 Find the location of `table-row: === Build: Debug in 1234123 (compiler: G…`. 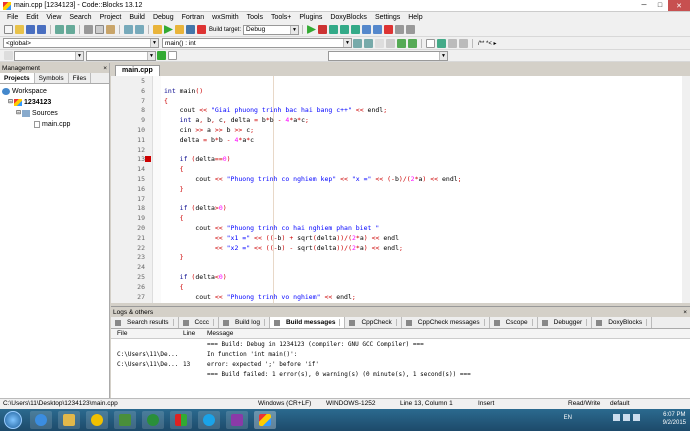

table-row: === Build: Debug in 1234123 (compiler: G… is located at coordinates (400, 344).